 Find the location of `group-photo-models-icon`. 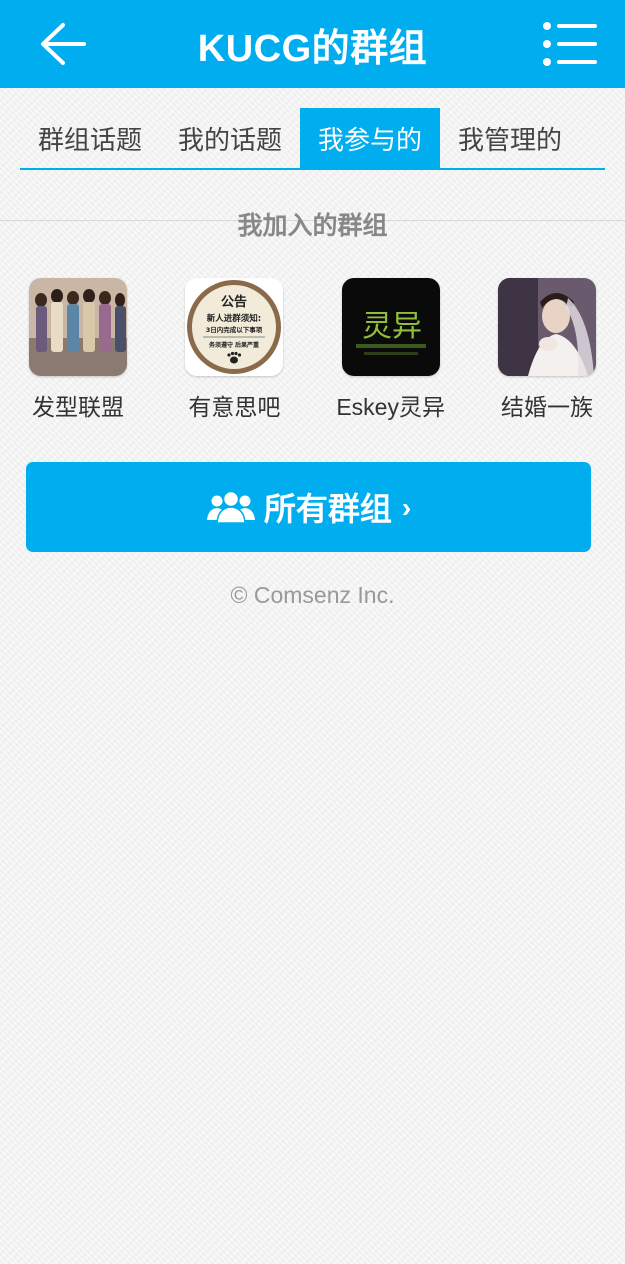

group-photo-models-icon is located at coordinates (78, 327).